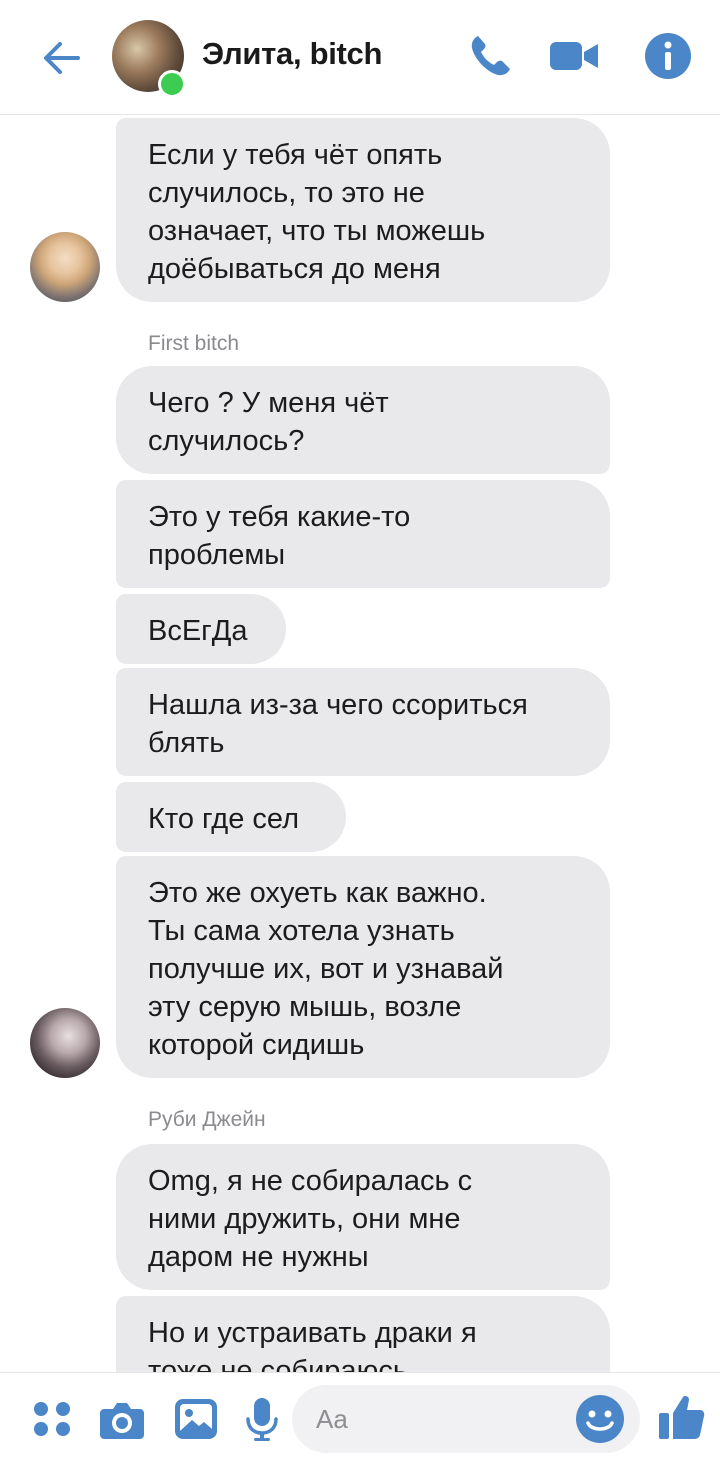 The image size is (720, 1463). Describe the element at coordinates (52, 1419) in the screenshot. I see `apps-grid-icon` at that location.